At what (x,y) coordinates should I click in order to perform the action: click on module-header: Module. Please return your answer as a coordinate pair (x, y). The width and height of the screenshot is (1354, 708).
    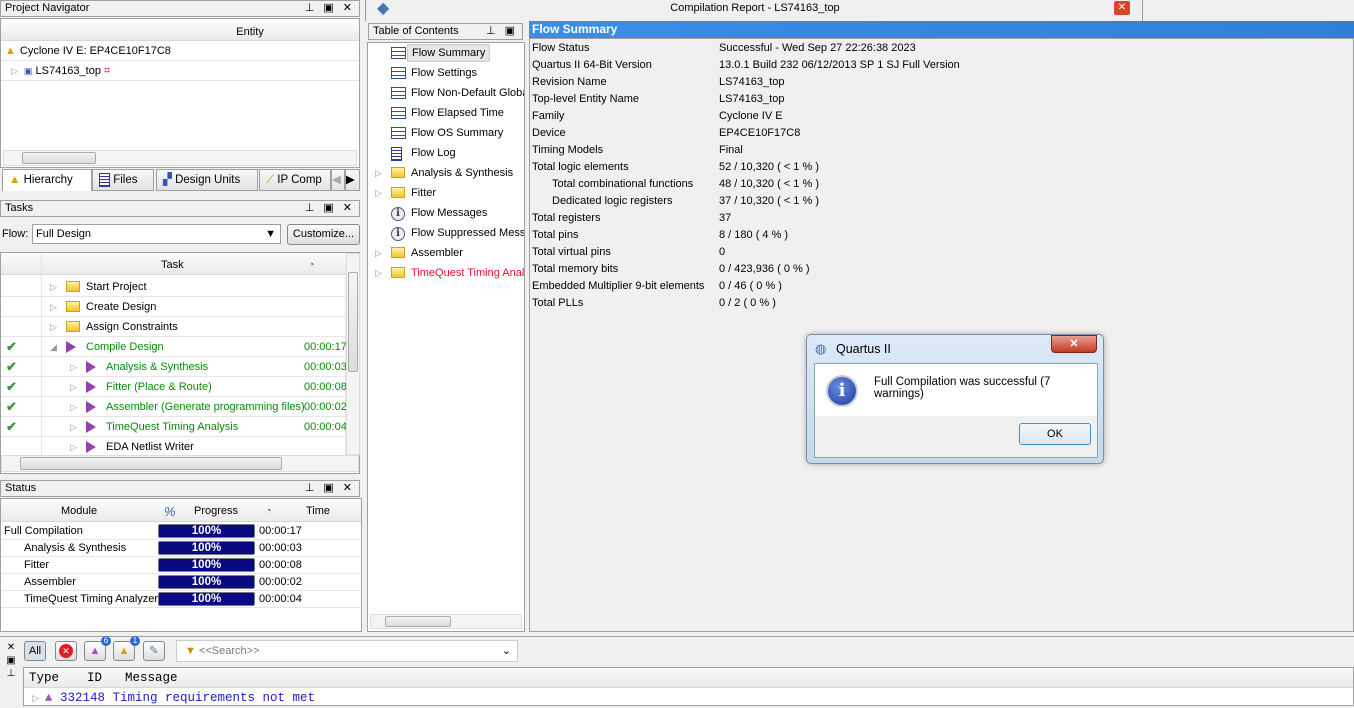
    Looking at the image, I should click on (79, 511).